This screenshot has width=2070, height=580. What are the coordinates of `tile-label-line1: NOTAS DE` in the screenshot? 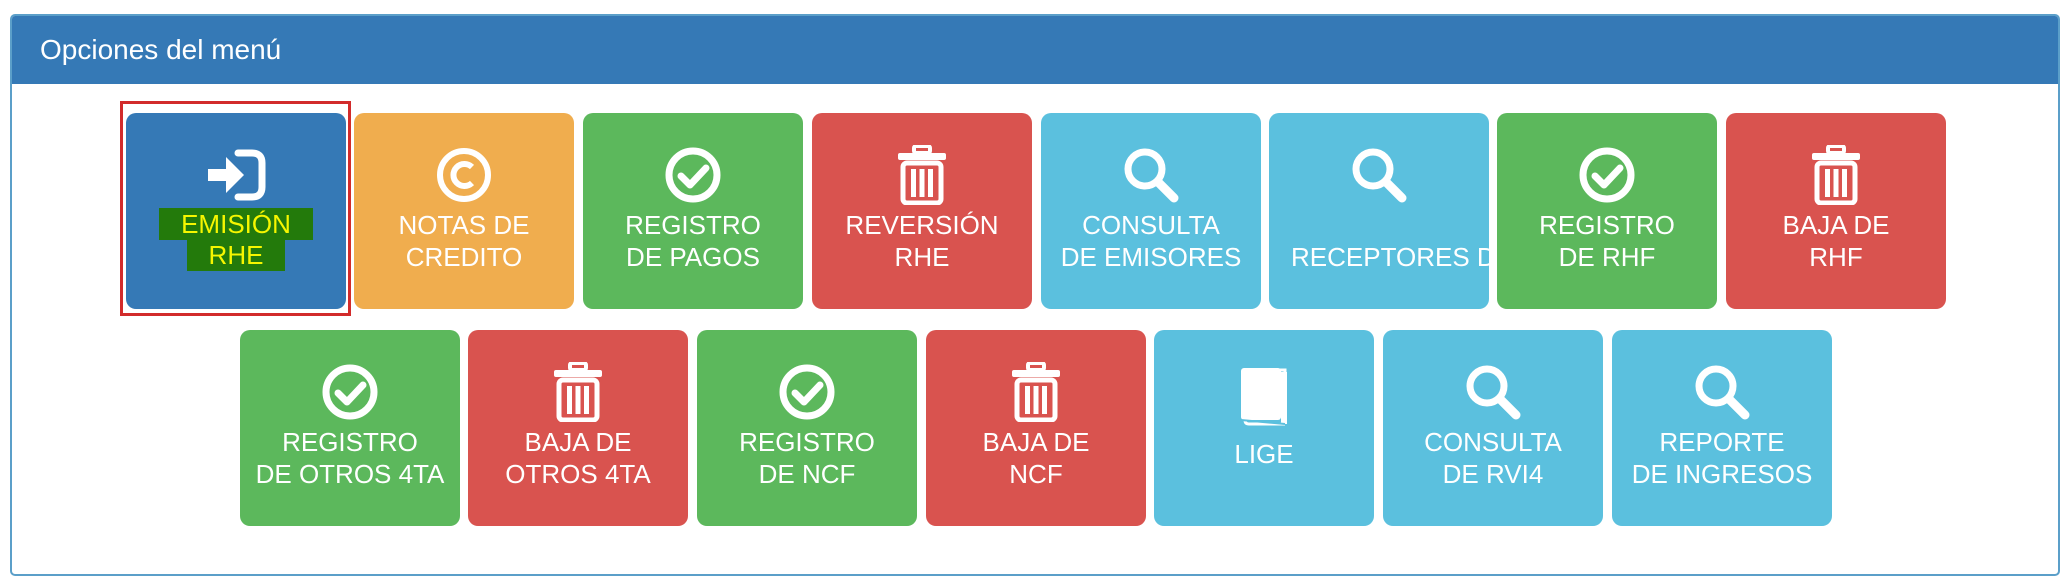 It's located at (464, 225).